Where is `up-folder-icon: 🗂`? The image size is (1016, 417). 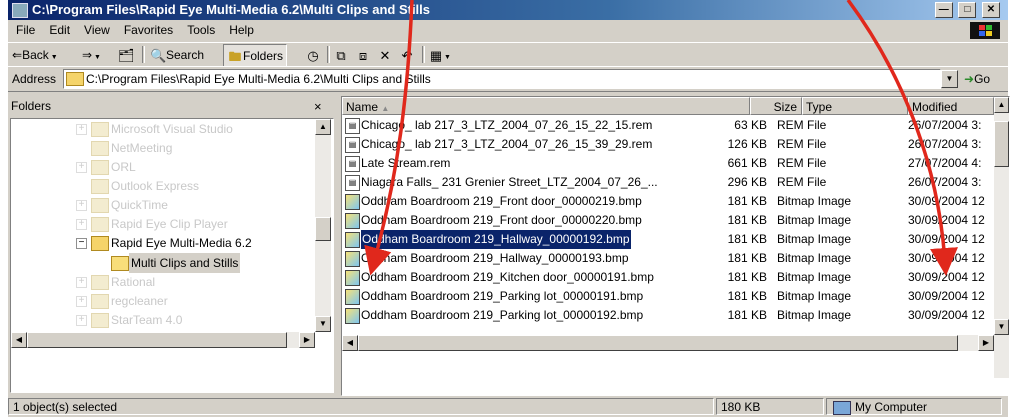 up-folder-icon: 🗂 is located at coordinates (126, 55).